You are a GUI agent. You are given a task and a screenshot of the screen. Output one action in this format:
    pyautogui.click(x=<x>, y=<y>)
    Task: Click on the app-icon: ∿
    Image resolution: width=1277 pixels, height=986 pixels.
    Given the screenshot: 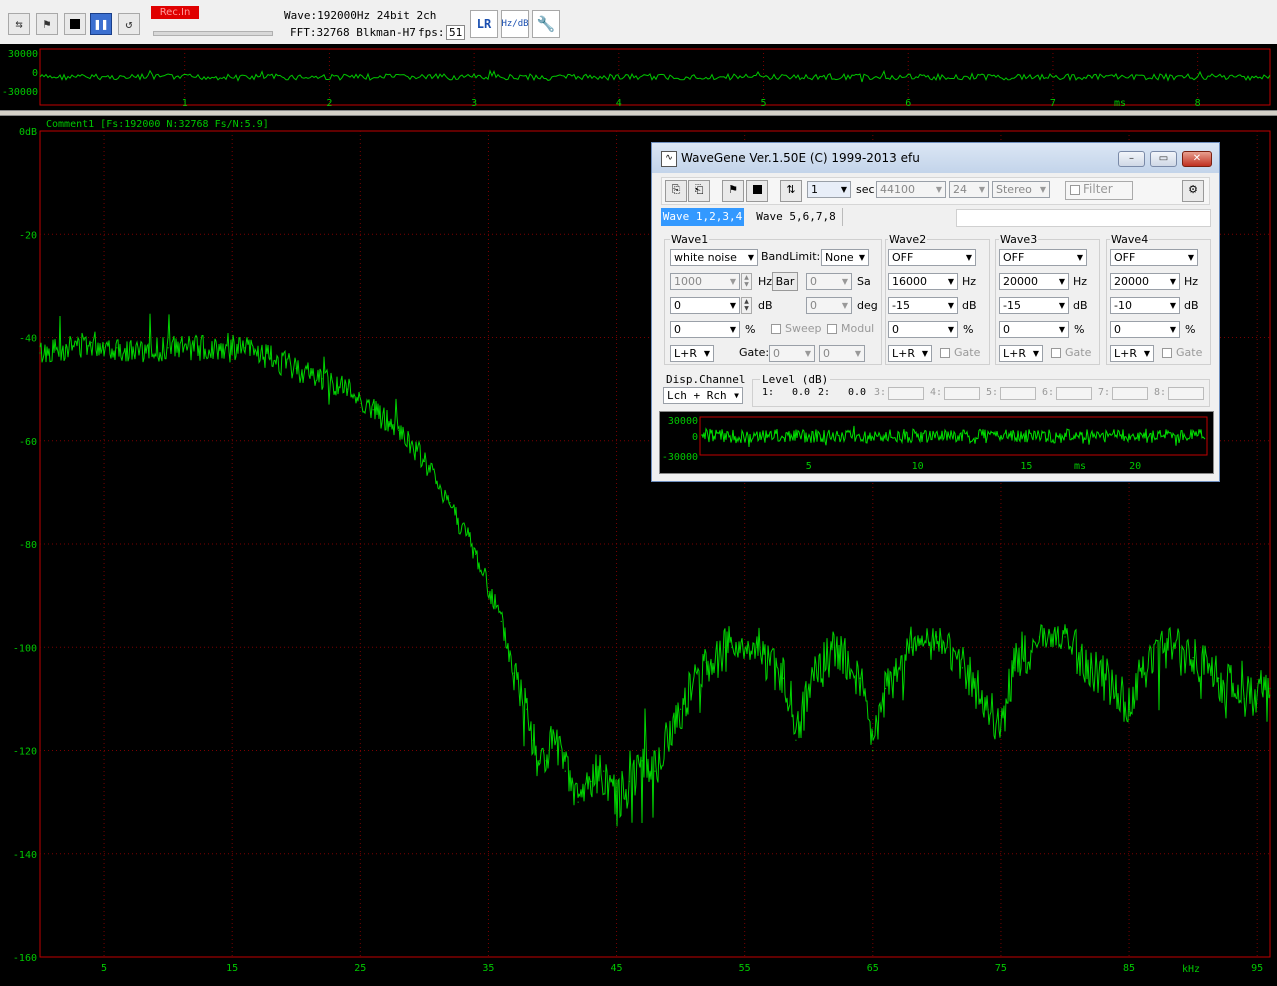 What is the action you would take?
    pyautogui.click(x=669, y=159)
    